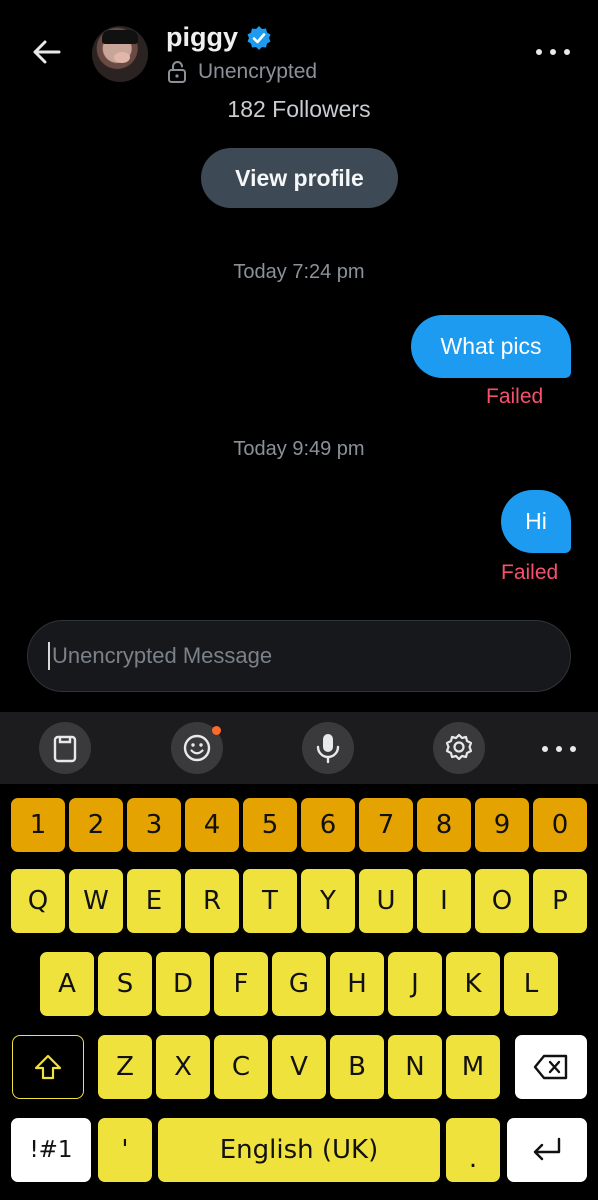 This screenshot has height=1200, width=598. What do you see at coordinates (357, 1067) in the screenshot?
I see `key-b: B` at bounding box center [357, 1067].